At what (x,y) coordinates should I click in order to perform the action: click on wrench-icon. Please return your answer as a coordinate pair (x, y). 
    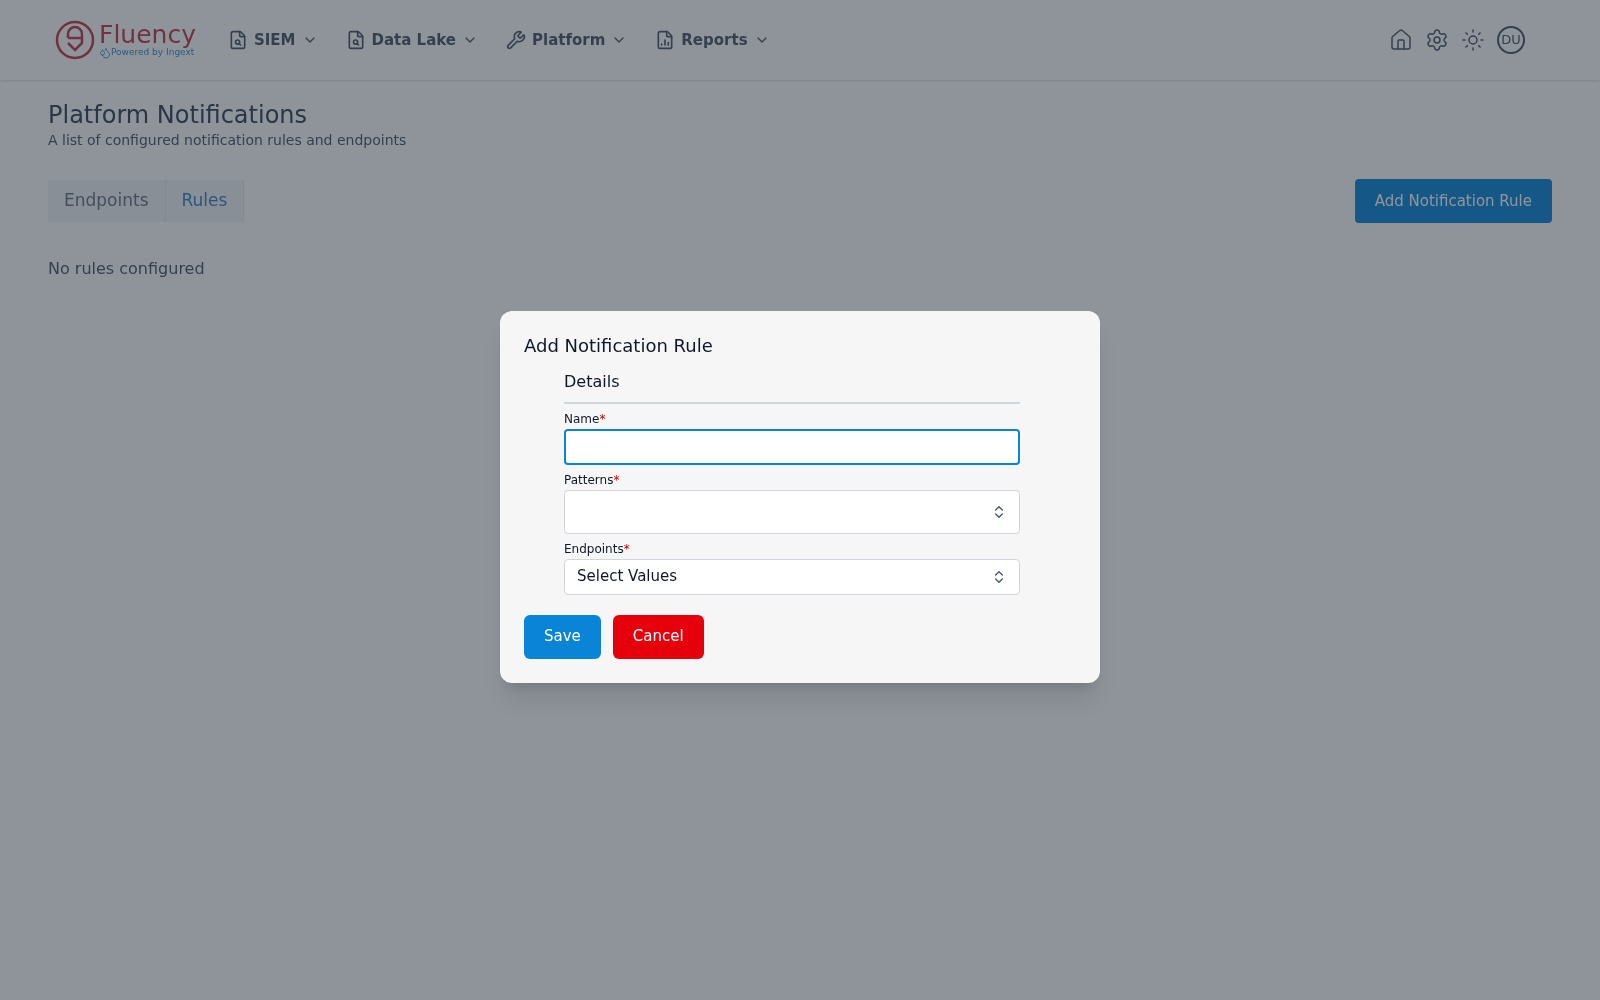
    Looking at the image, I should click on (516, 40).